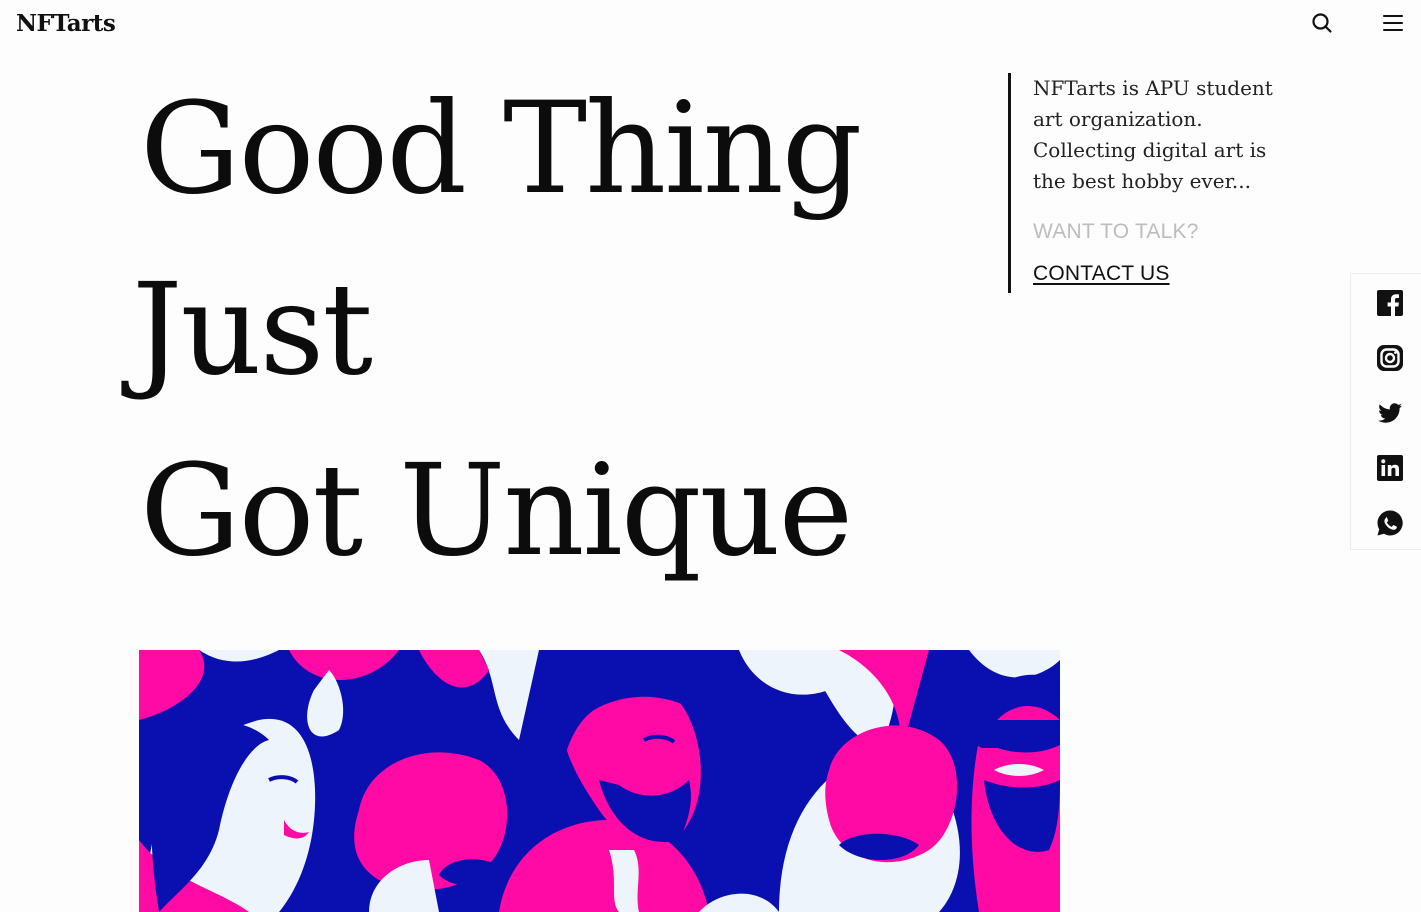 The height and width of the screenshot is (912, 1421). I want to click on hamburger-menu-icon, so click(1393, 23).